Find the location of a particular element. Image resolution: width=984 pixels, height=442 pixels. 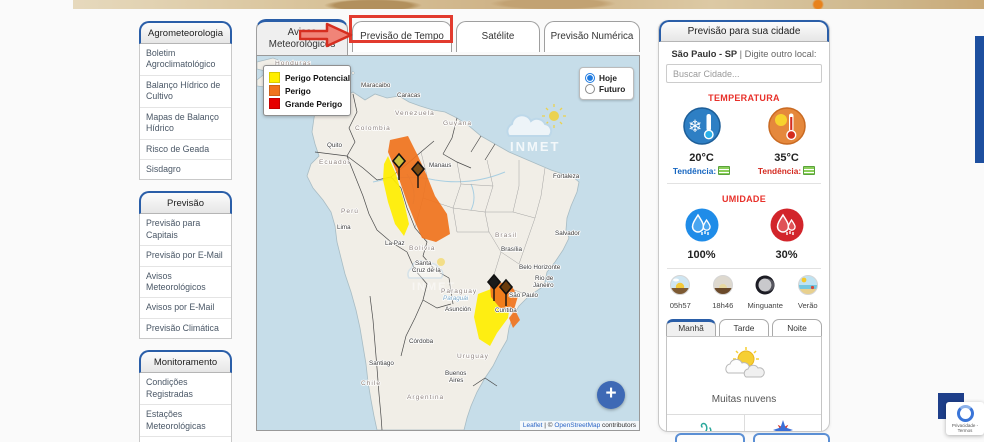

map-label: Perú is located at coordinates (350, 211).